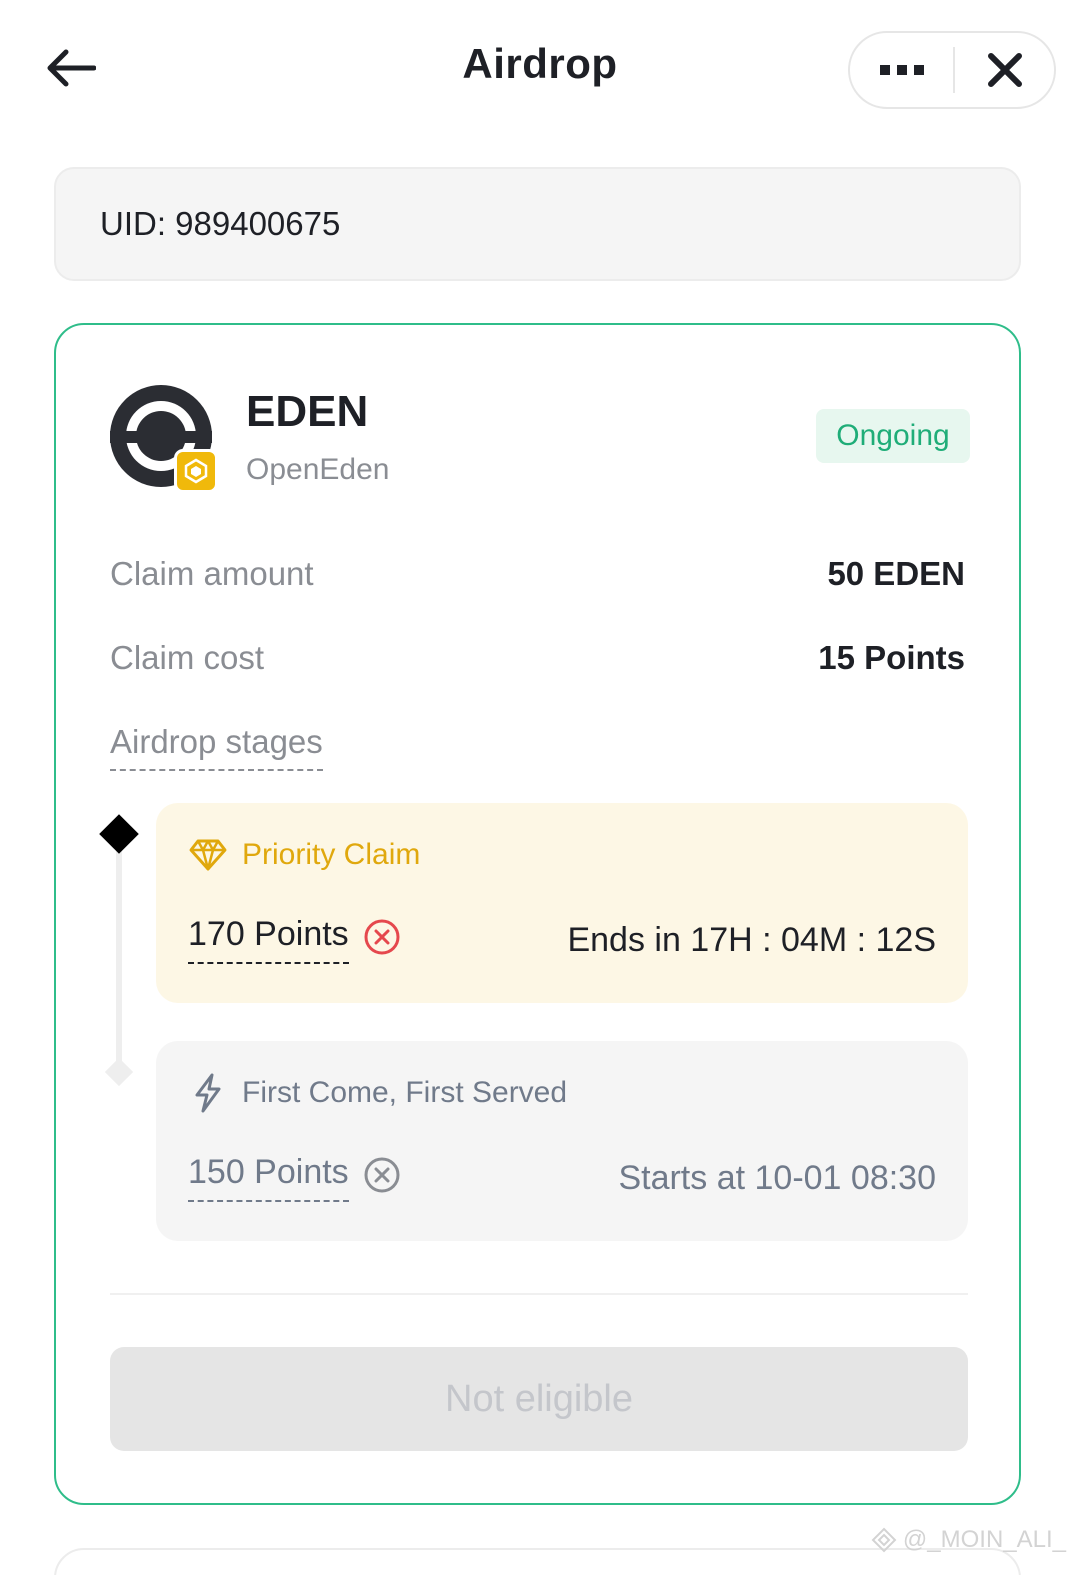 This screenshot has width=1080, height=1575. Describe the element at coordinates (893, 436) in the screenshot. I see `status-badge: Ongoing` at that location.